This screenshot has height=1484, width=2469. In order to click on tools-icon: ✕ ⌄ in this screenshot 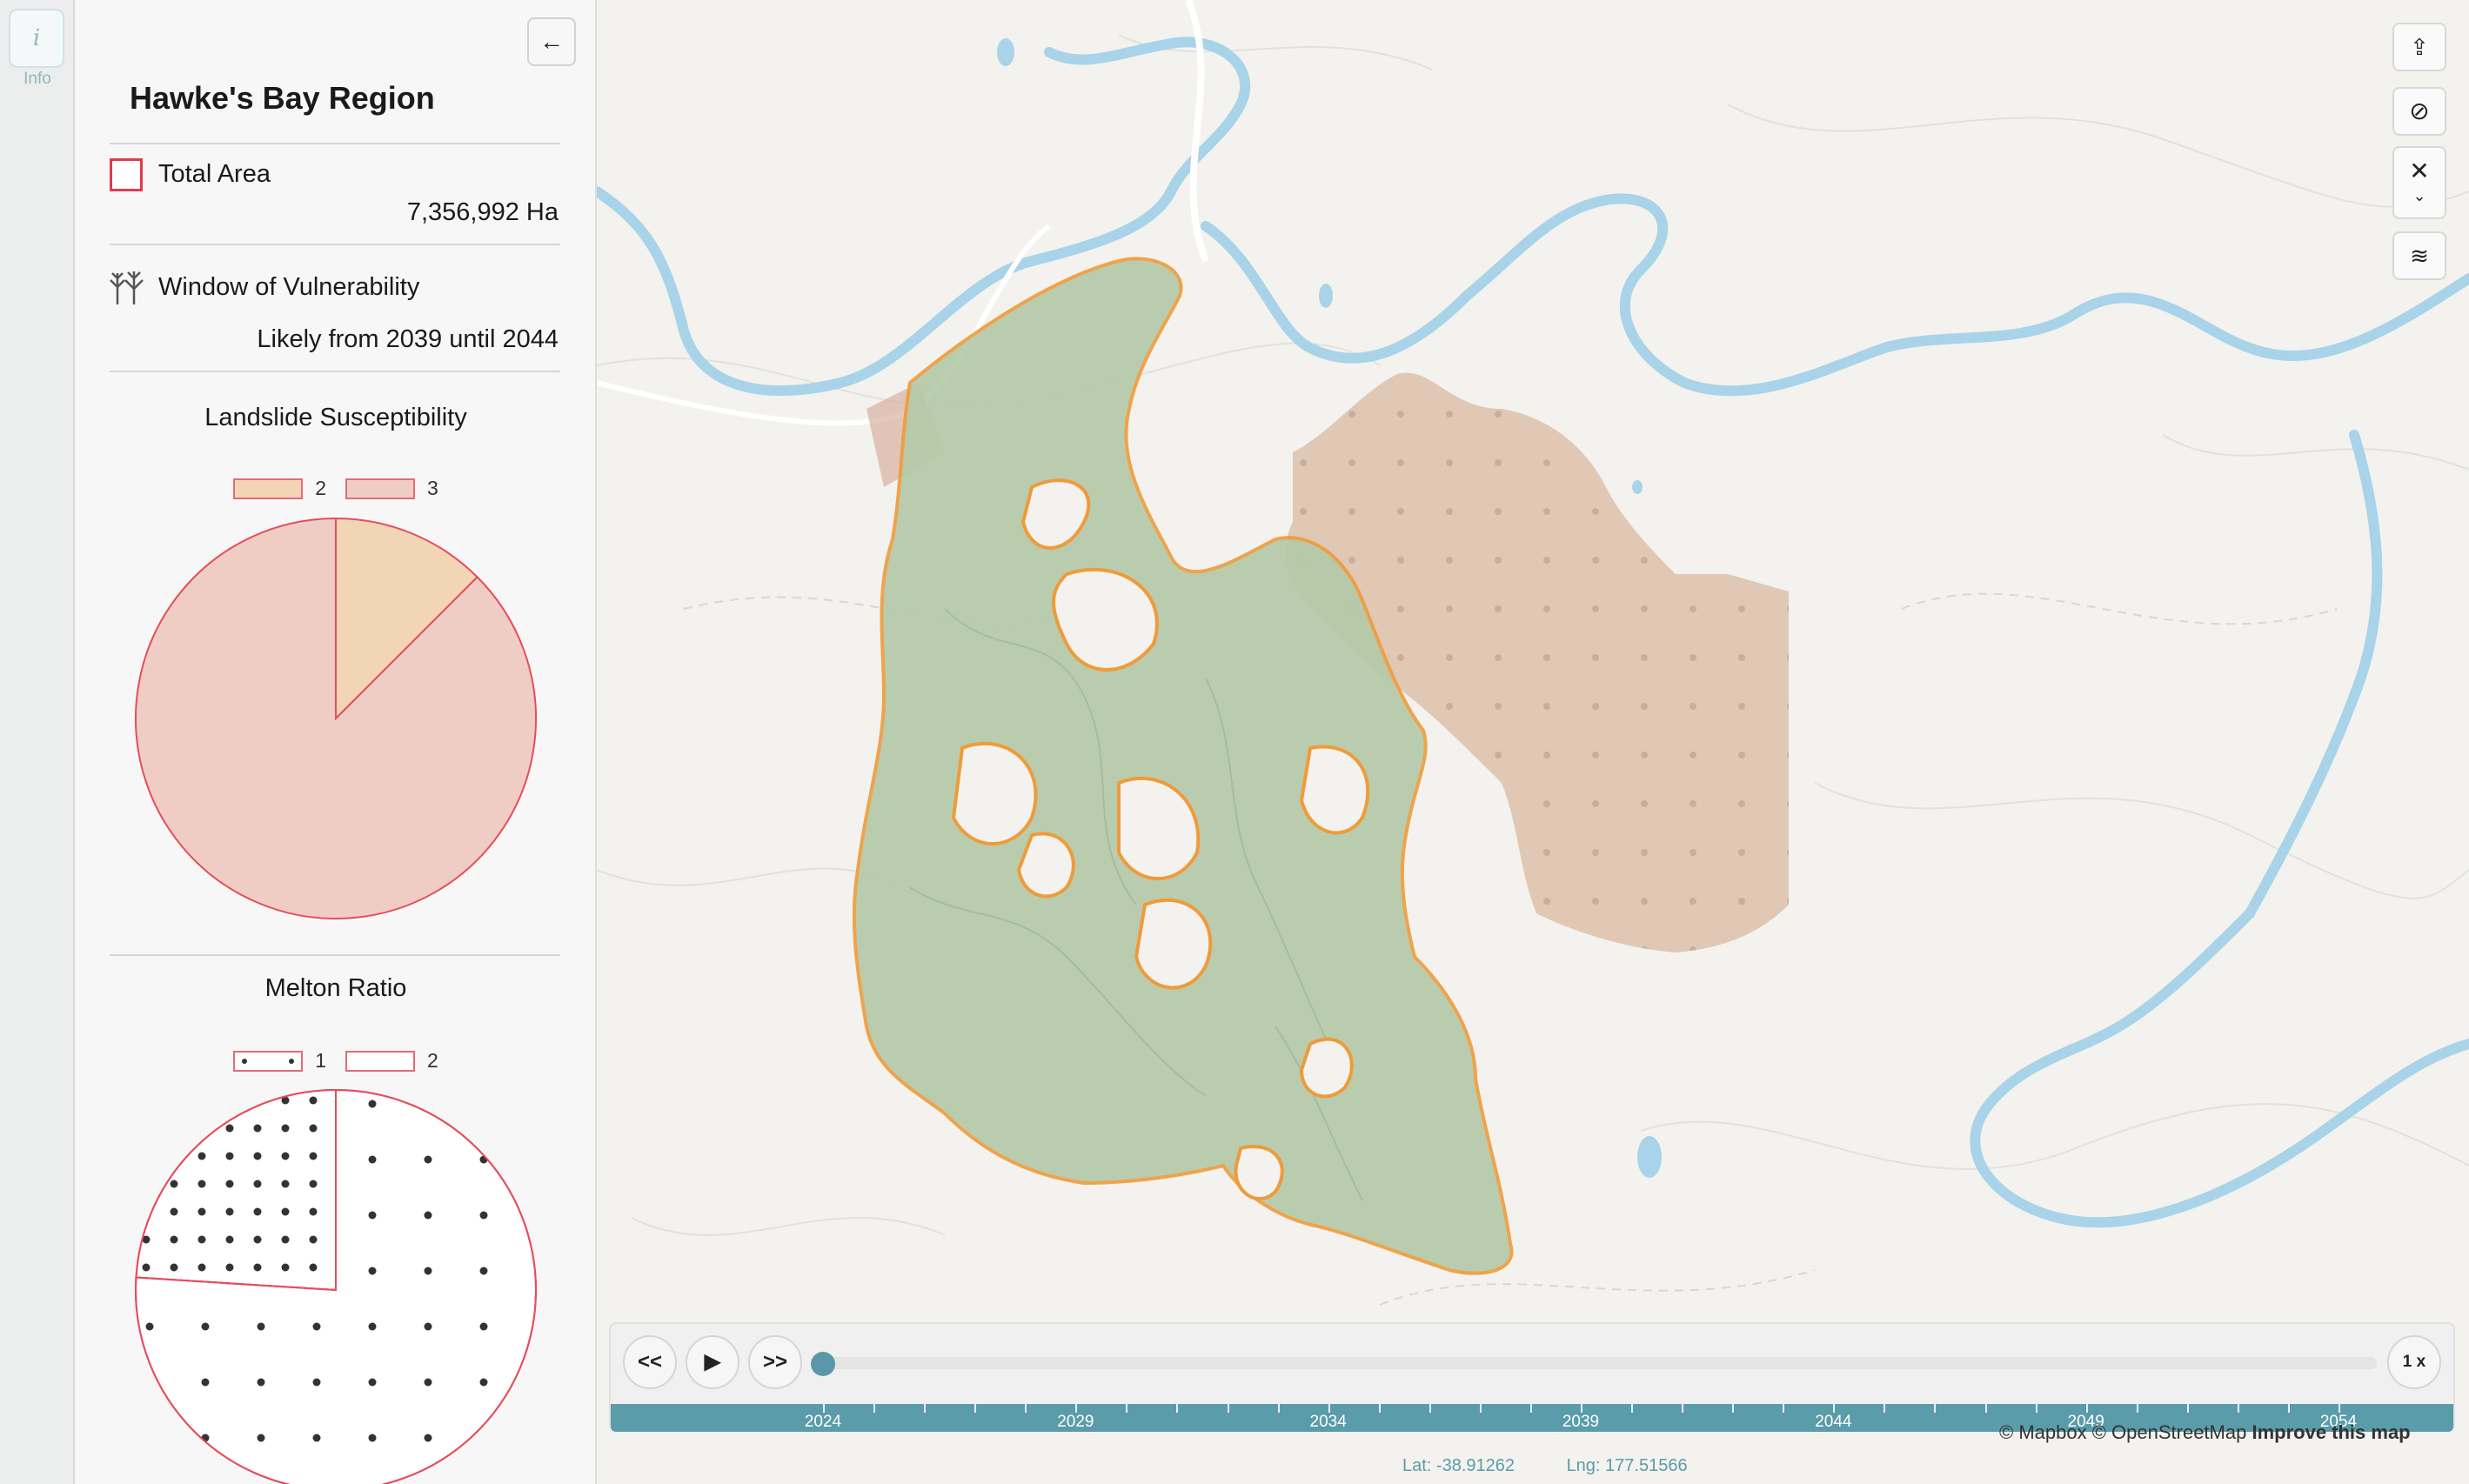, I will do `click(2419, 183)`.